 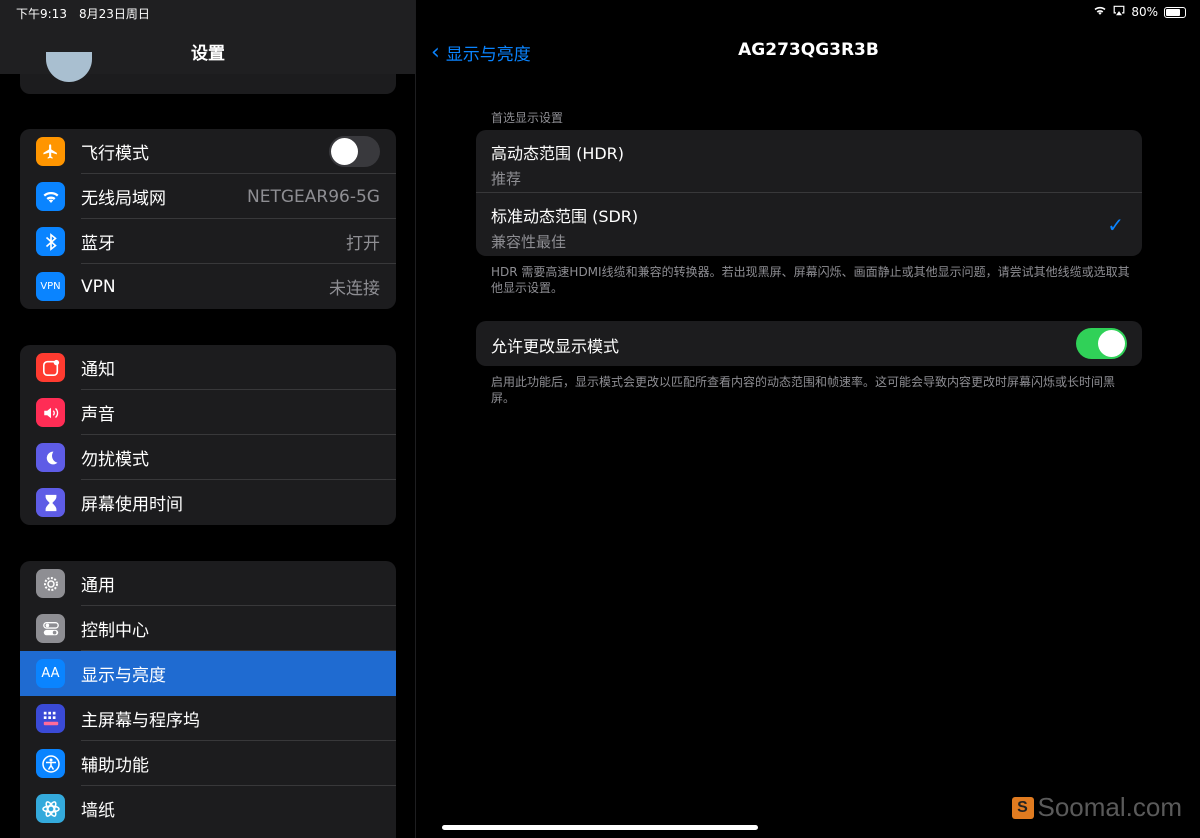 I want to click on accessibility-icon, so click(x=50, y=763).